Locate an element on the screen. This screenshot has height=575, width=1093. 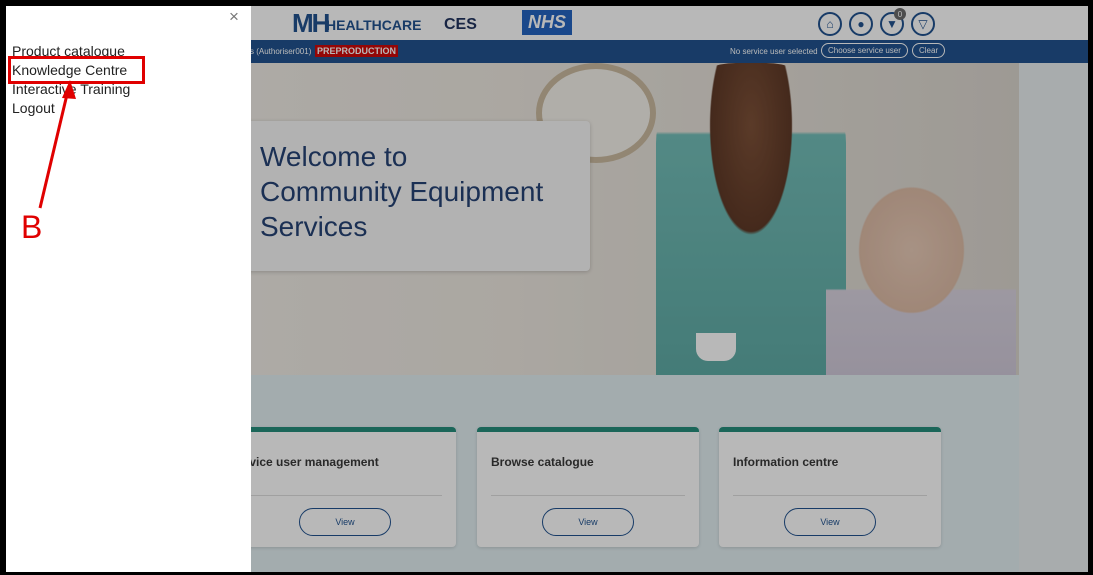
annotation-arrow-icon is located at coordinates (57, 144).